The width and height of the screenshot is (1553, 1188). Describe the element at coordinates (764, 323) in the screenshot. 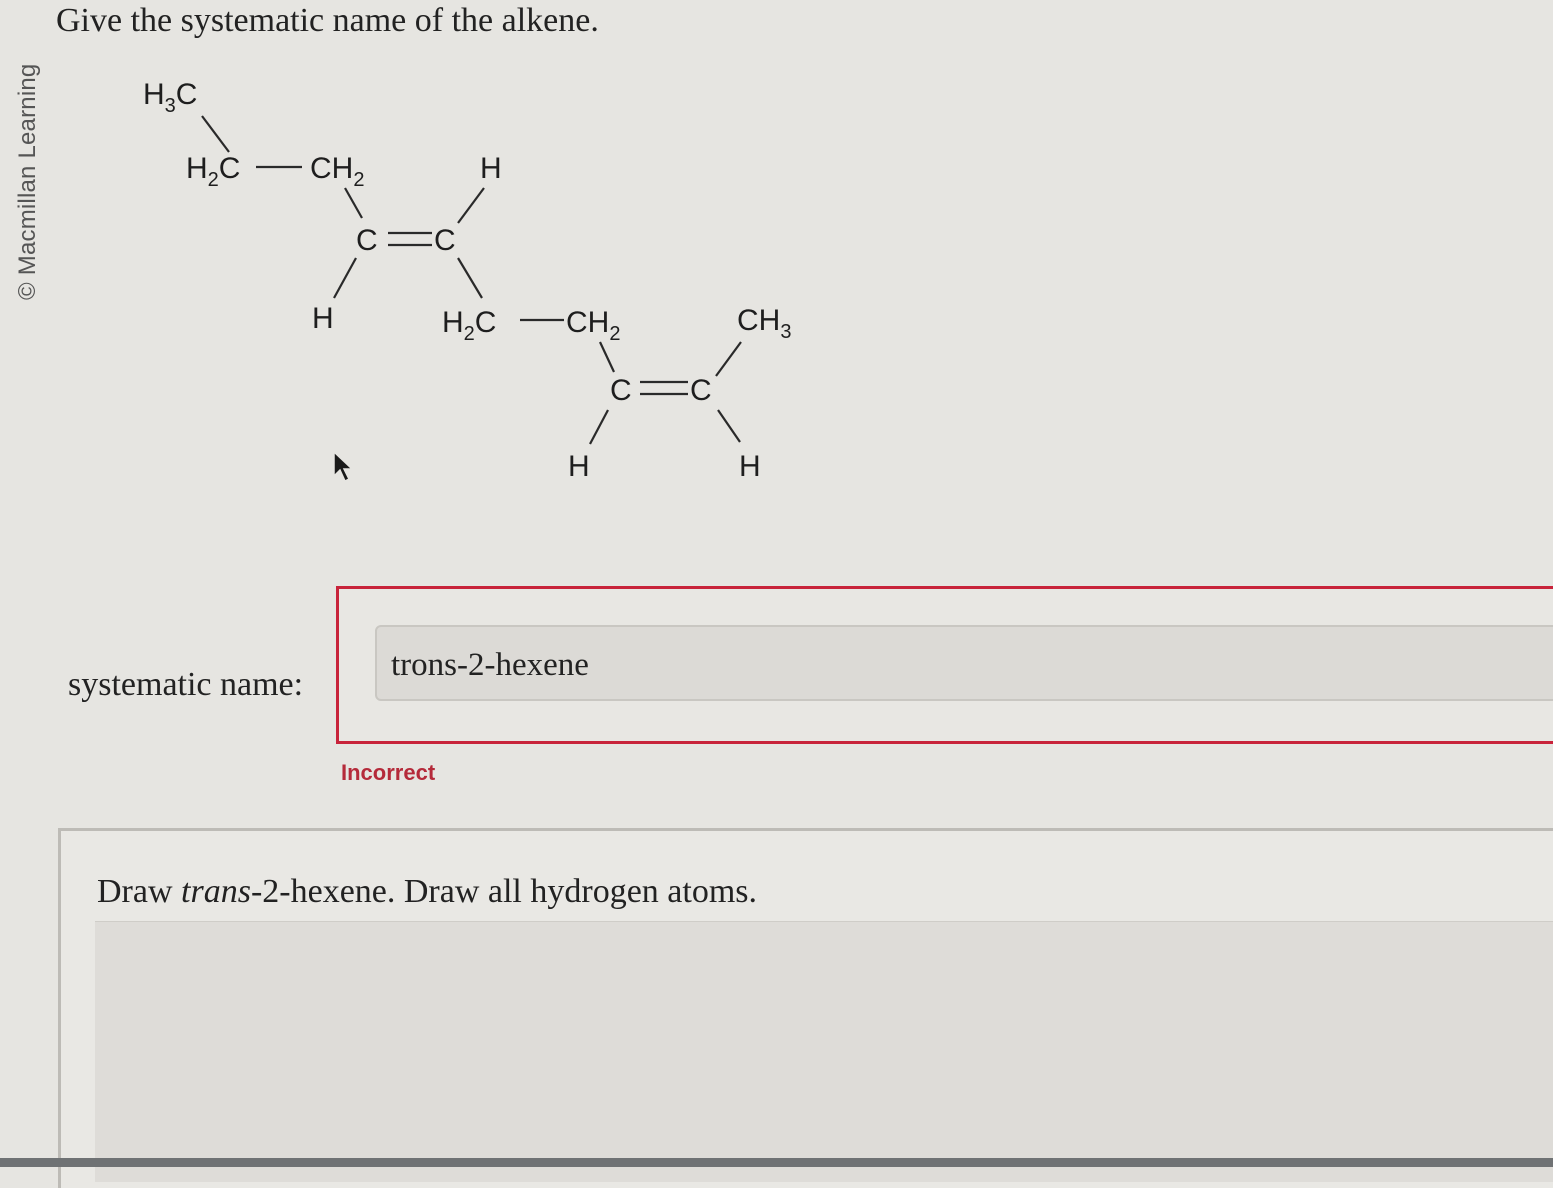

I see `atom-ch3-right: CH3` at that location.